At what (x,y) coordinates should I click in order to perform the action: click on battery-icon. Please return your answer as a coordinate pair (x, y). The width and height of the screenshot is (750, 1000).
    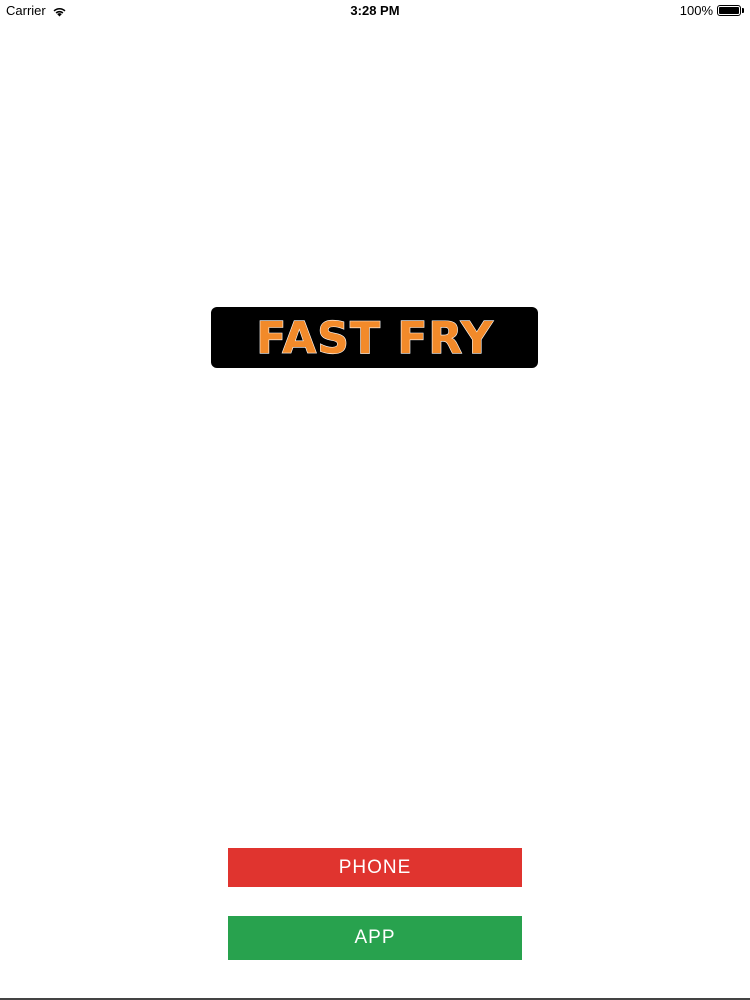
    Looking at the image, I should click on (729, 10).